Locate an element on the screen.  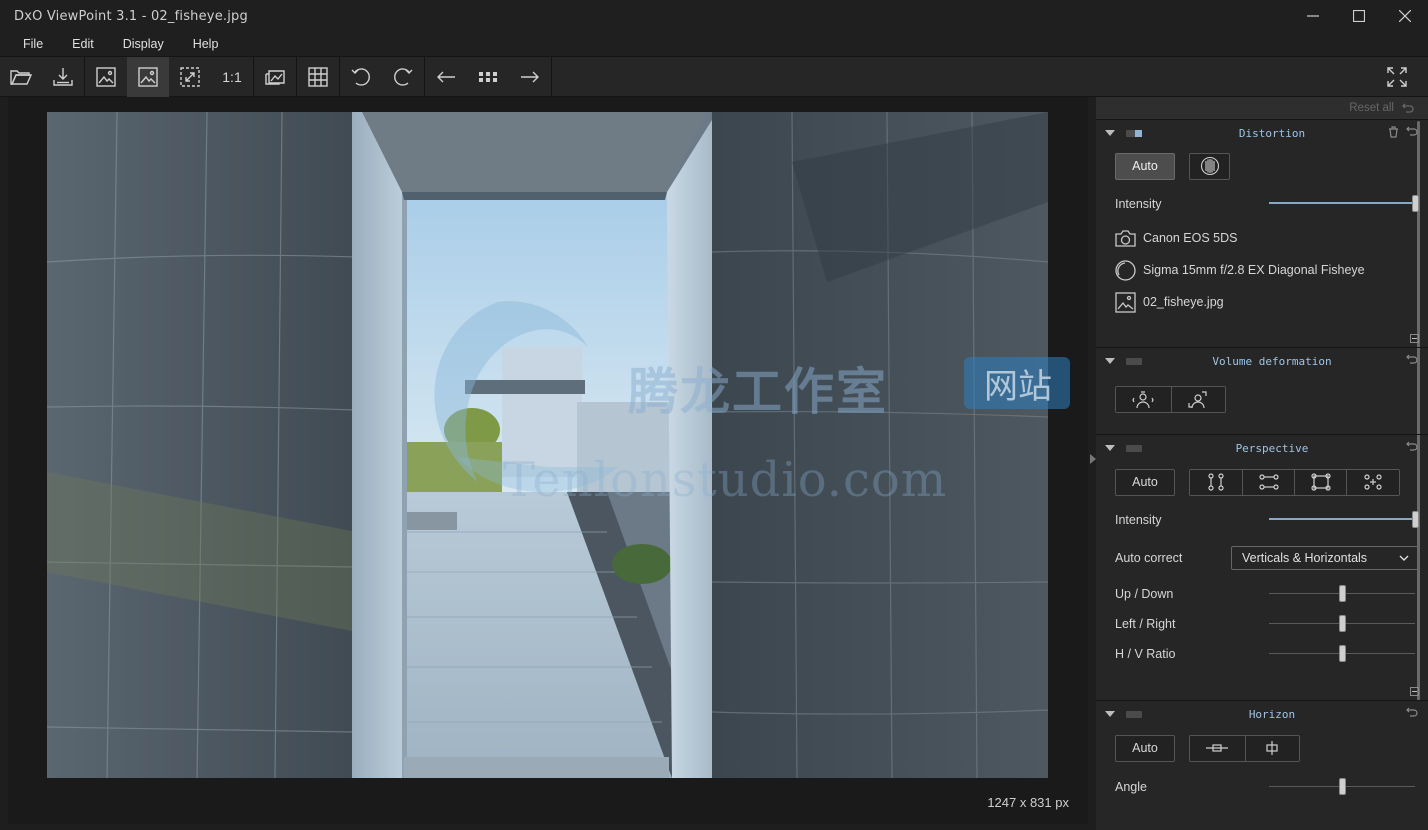
menu-display: Display is located at coordinates (144, 44).